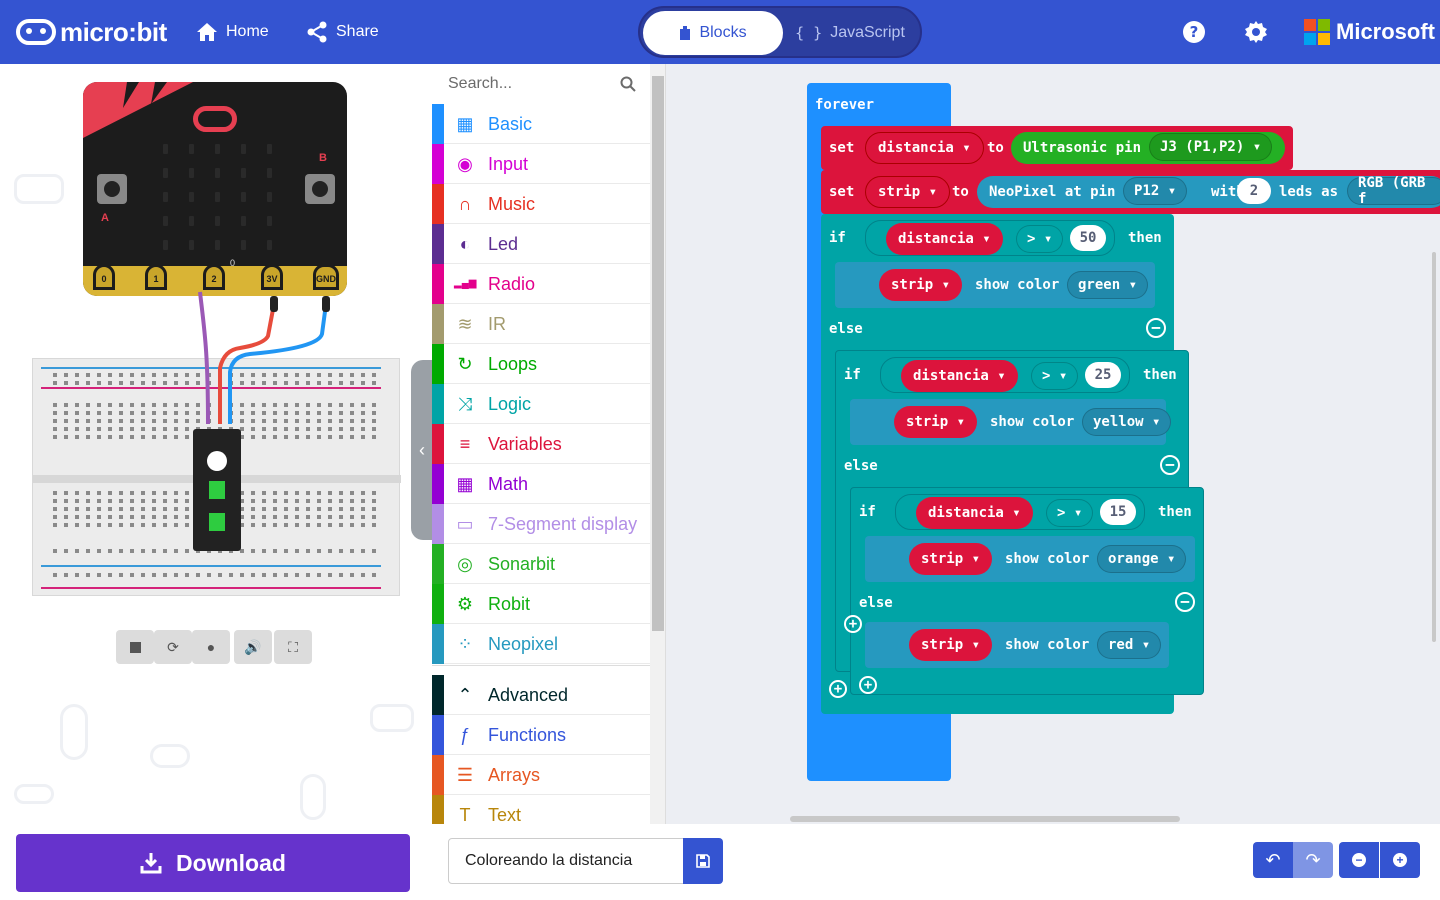  I want to click on color-dropdown: orange ▾, so click(1142, 559).